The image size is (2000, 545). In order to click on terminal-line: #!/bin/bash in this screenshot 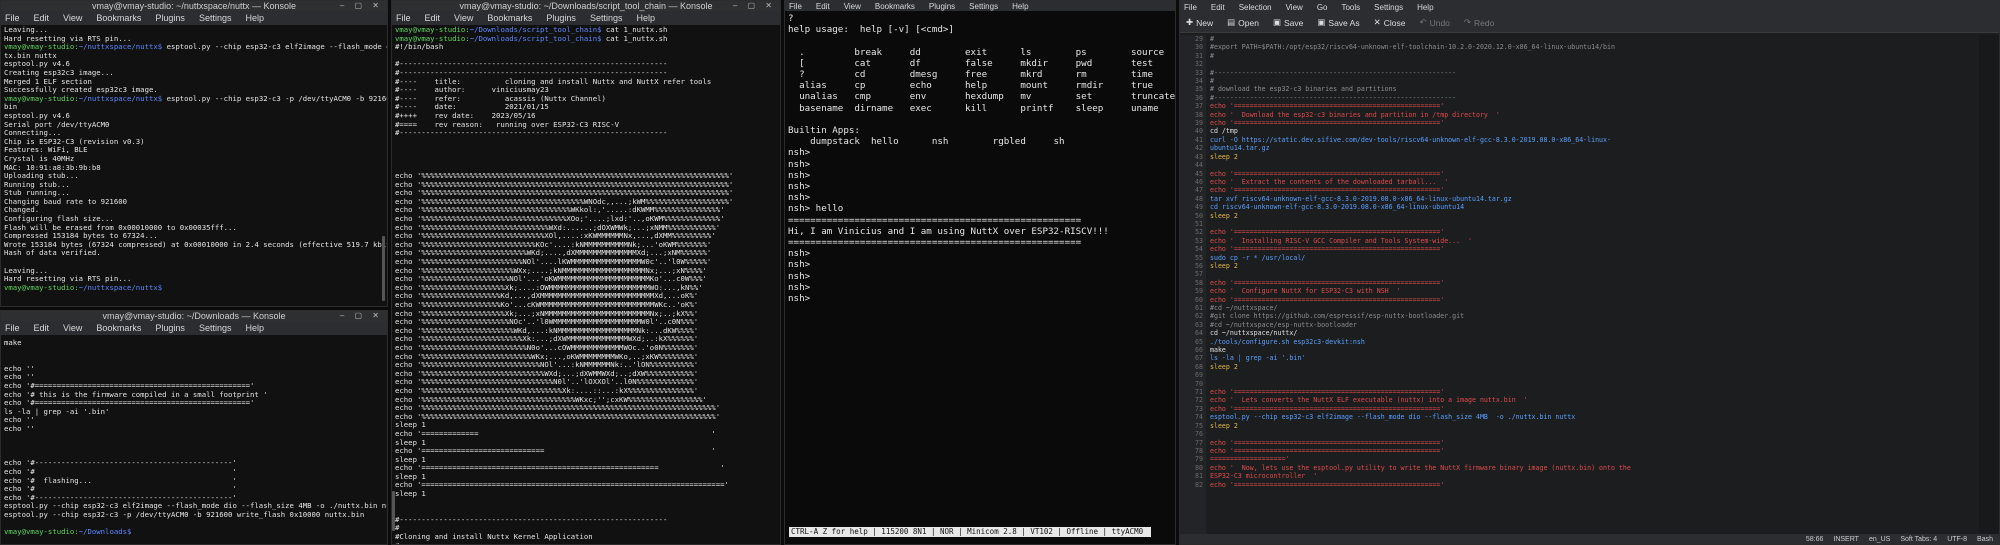, I will do `click(419, 47)`.